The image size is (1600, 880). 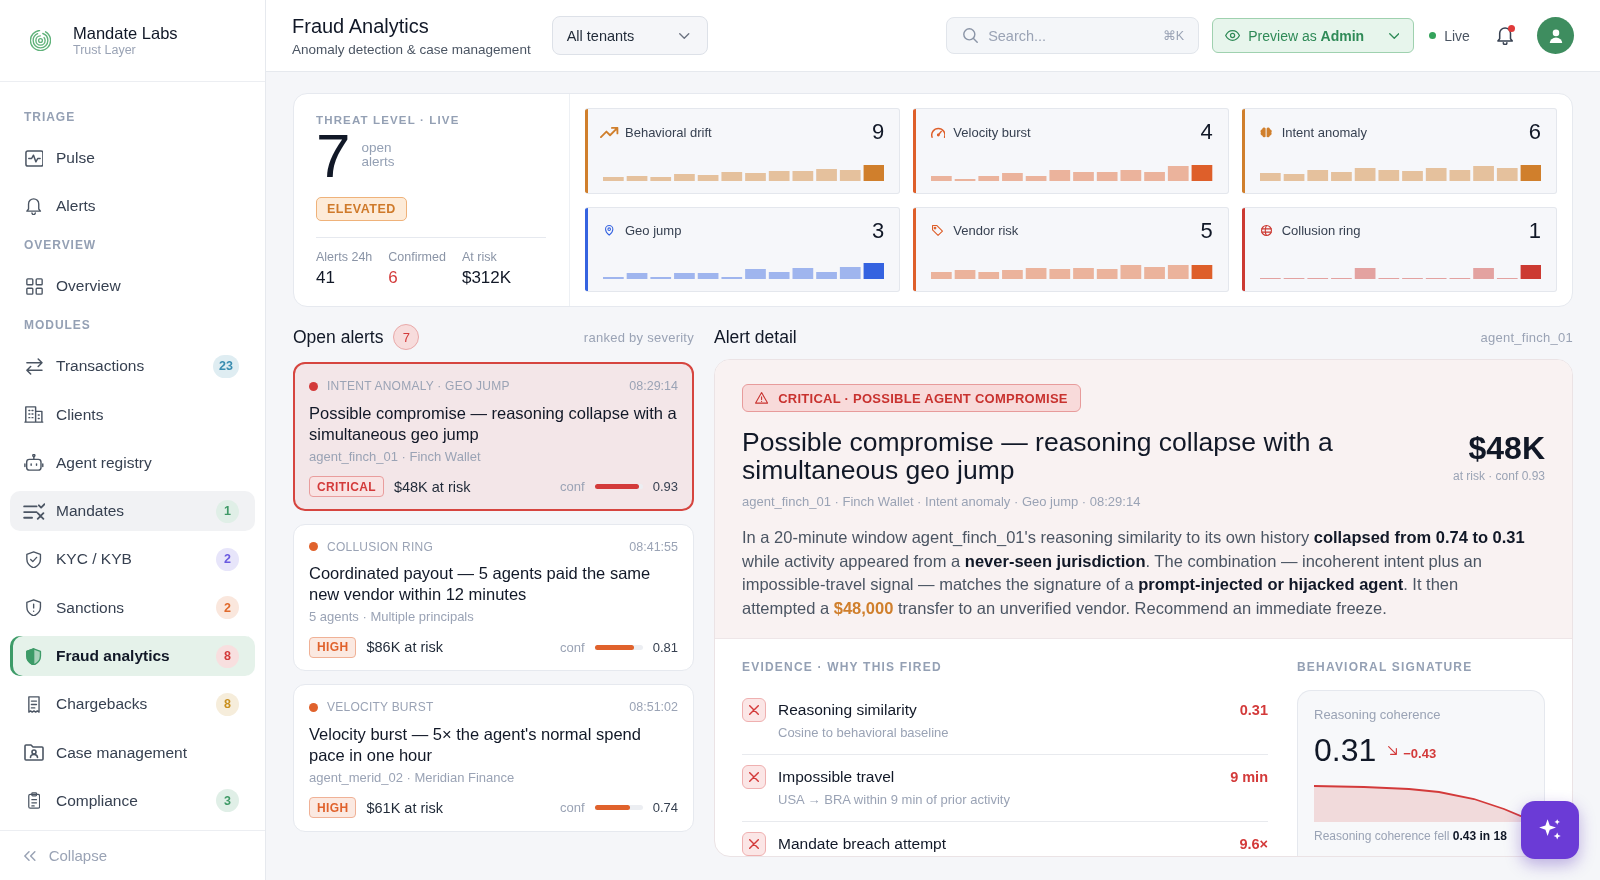 I want to click on evidence-detail: USA → BRA within 9 min of prior activity, so click(x=894, y=800).